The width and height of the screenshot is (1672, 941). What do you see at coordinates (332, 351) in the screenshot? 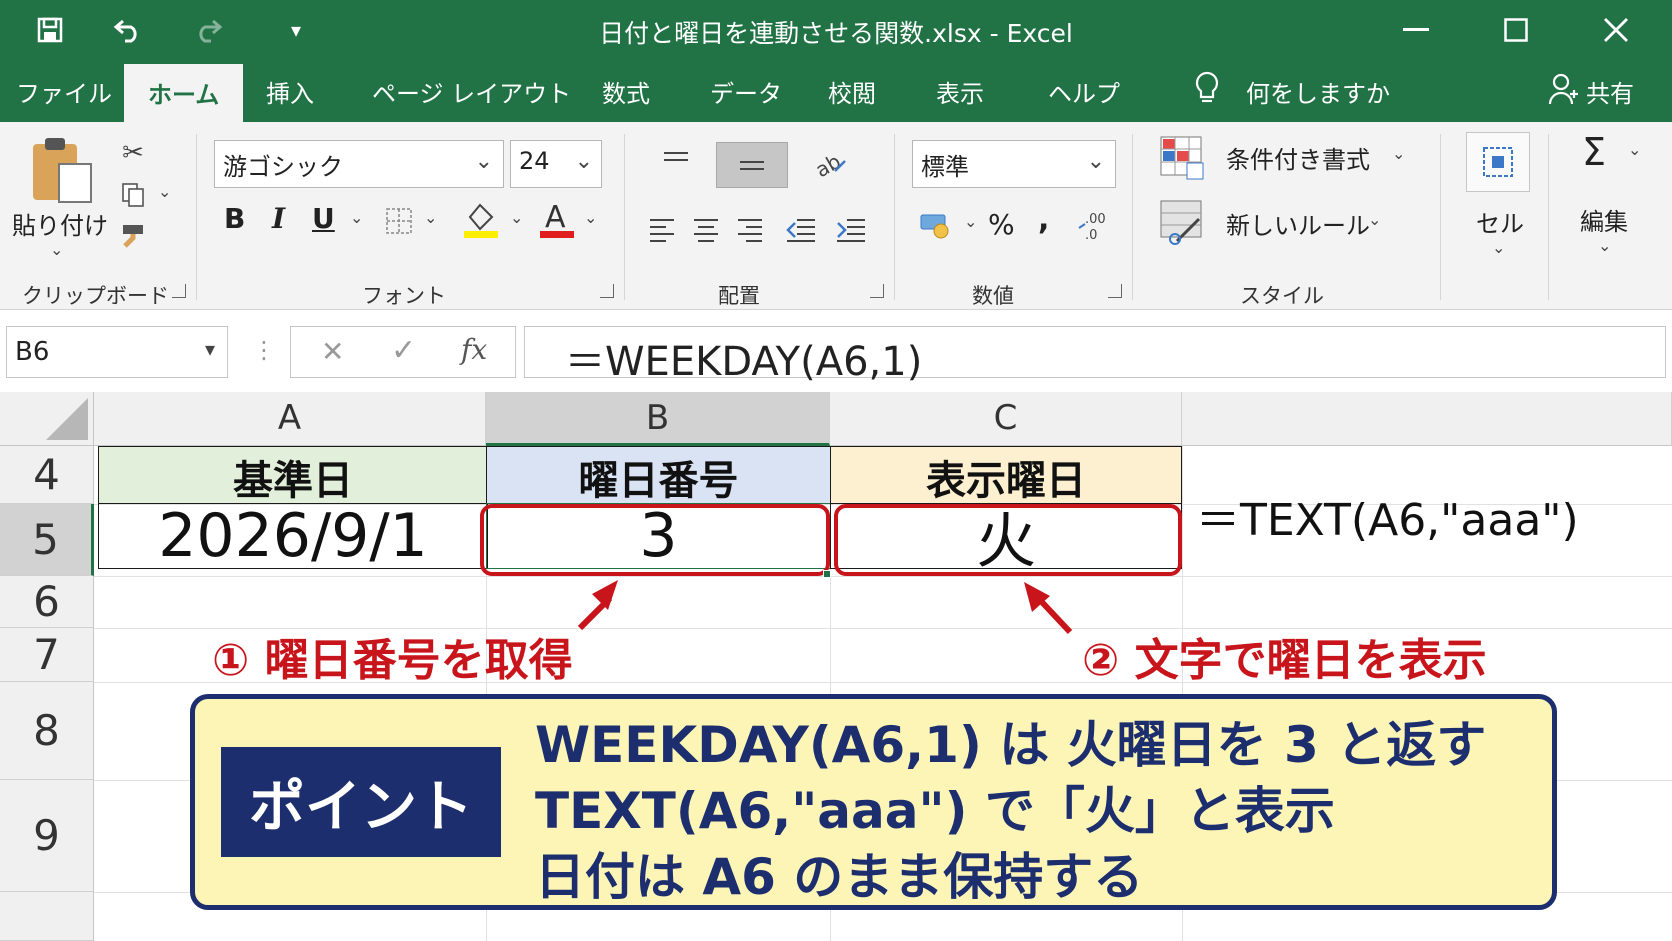
I see `cancel-icon: ✕` at bounding box center [332, 351].